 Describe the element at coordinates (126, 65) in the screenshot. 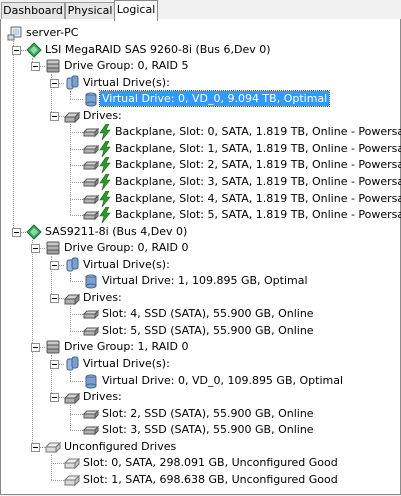

I see `tree-drive-group: Drive Group: 0, RAID 5` at that location.